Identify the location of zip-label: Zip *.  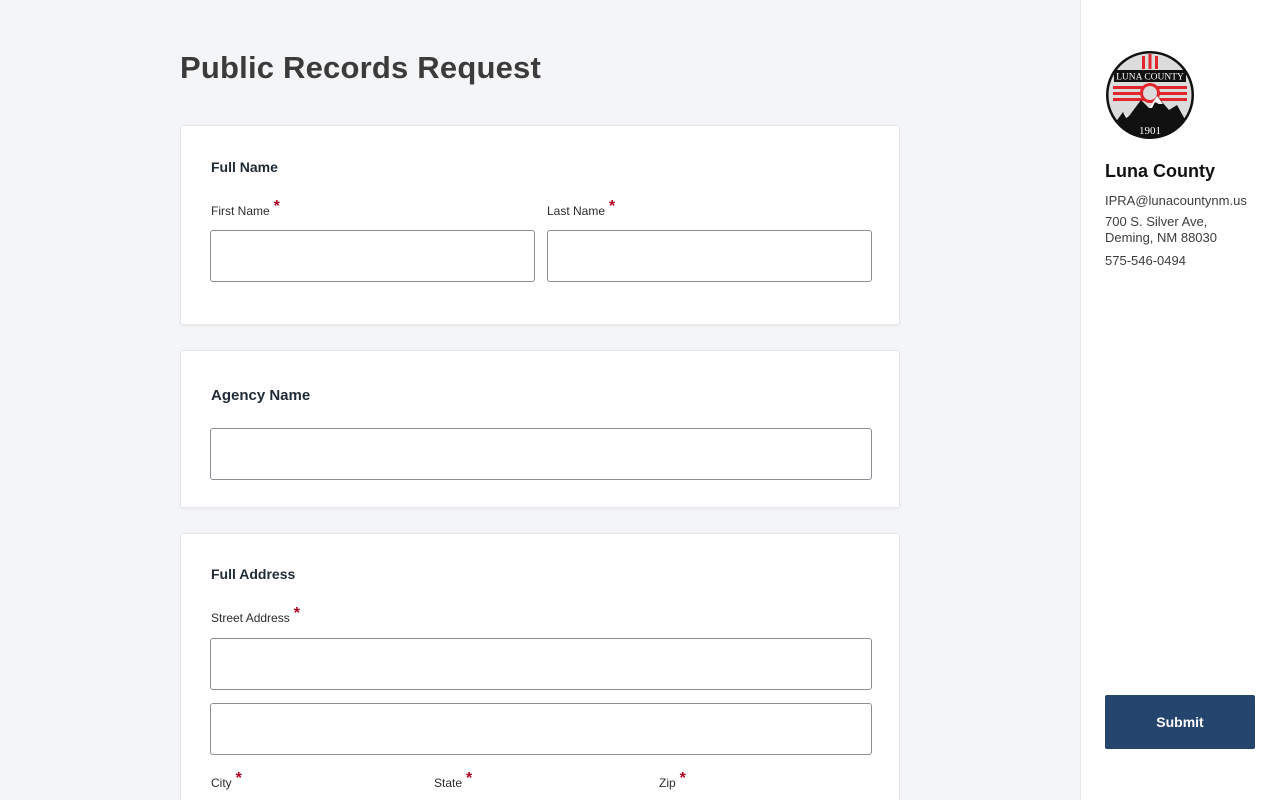
(672, 781).